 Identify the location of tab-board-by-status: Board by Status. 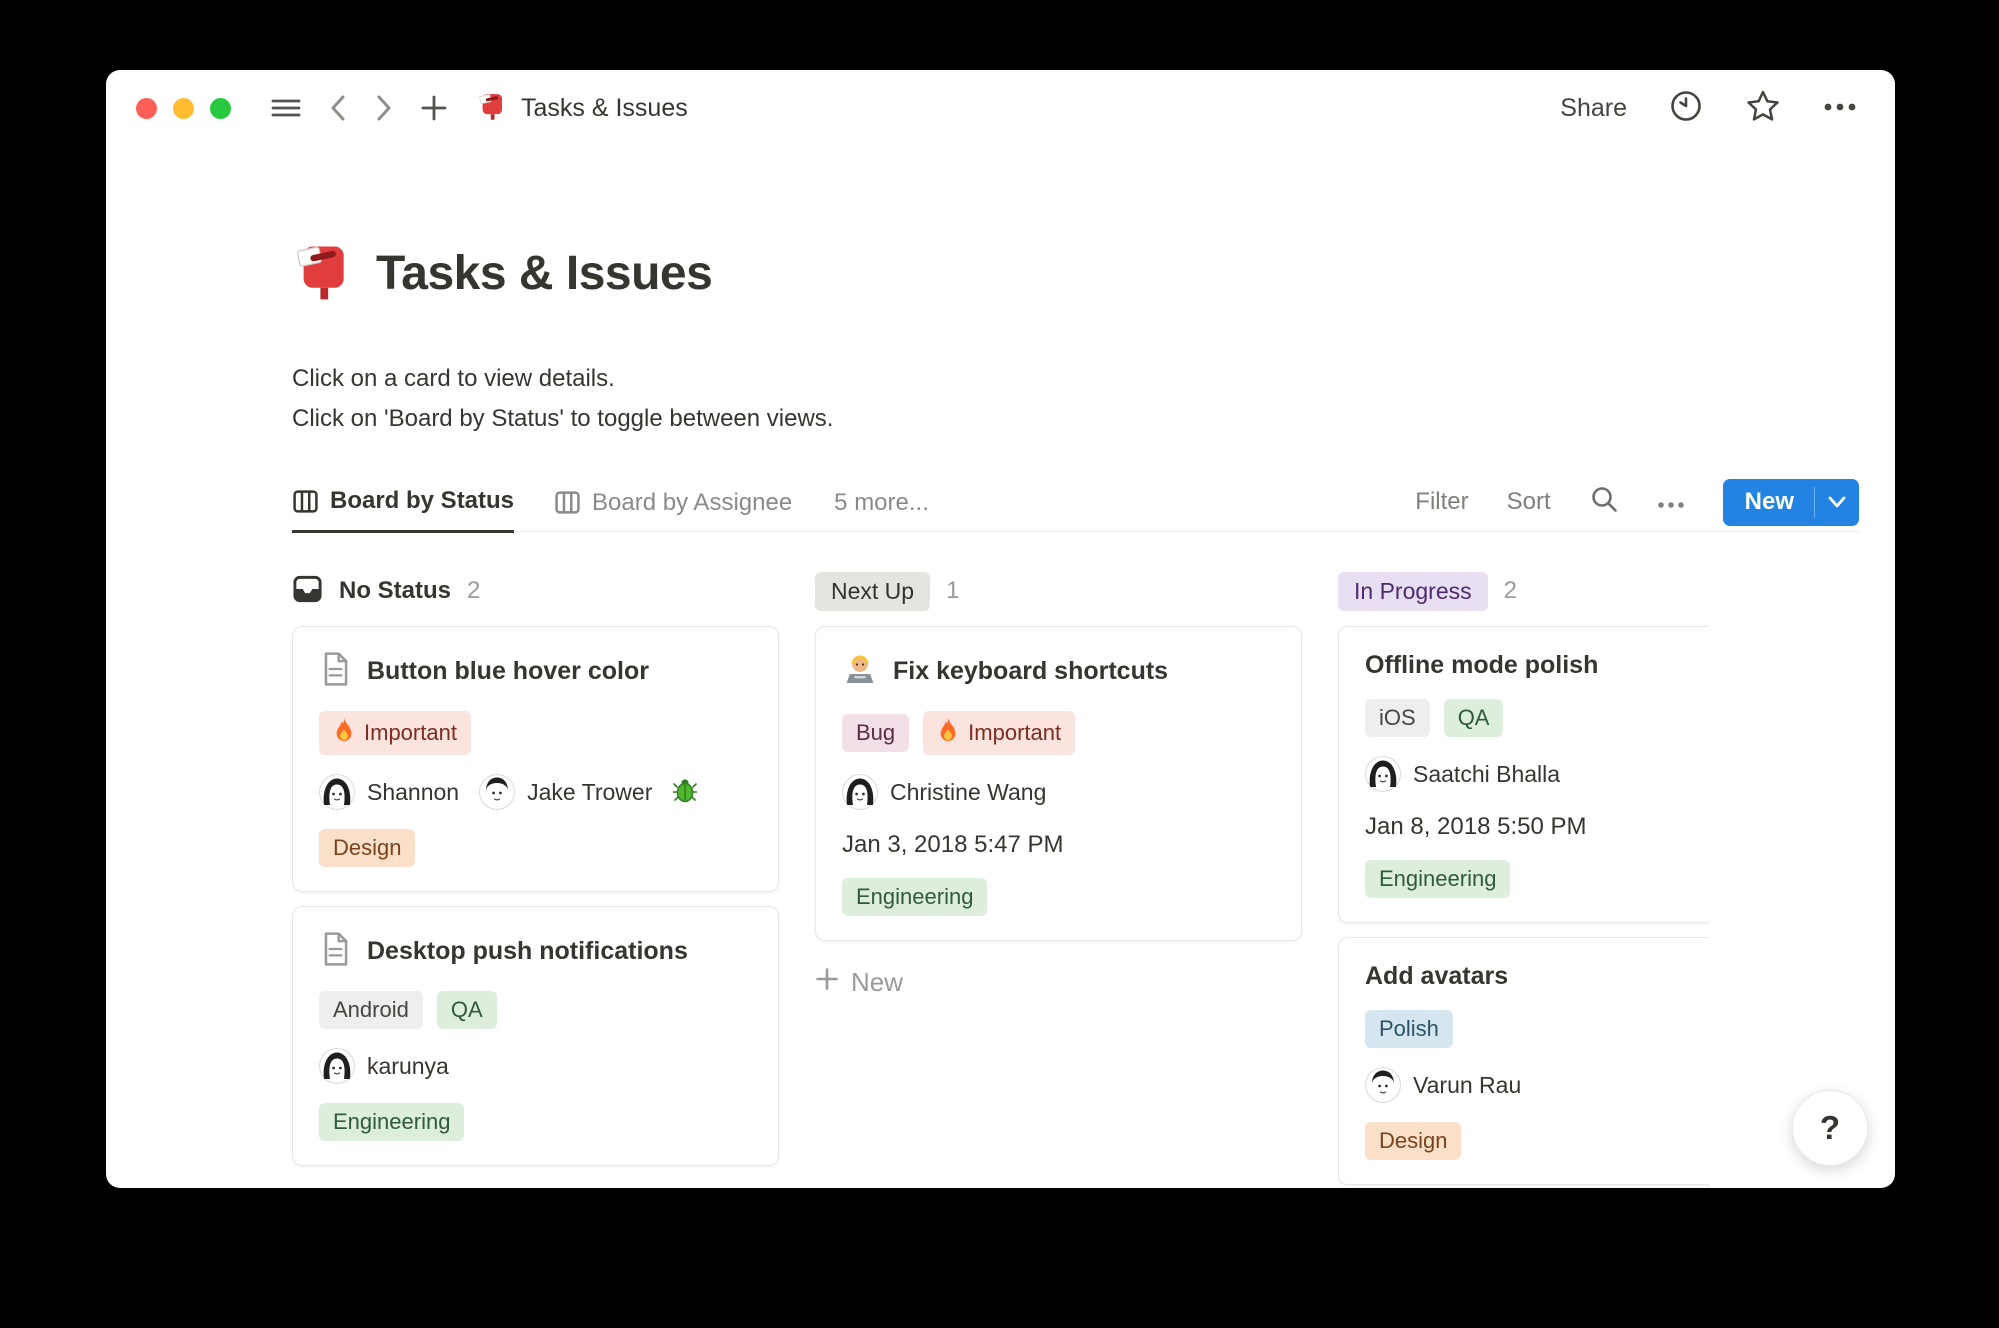
(403, 503).